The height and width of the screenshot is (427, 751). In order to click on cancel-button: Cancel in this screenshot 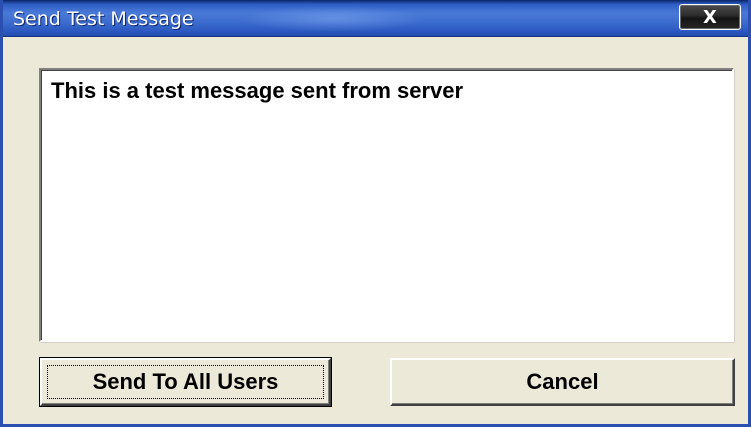, I will do `click(562, 382)`.